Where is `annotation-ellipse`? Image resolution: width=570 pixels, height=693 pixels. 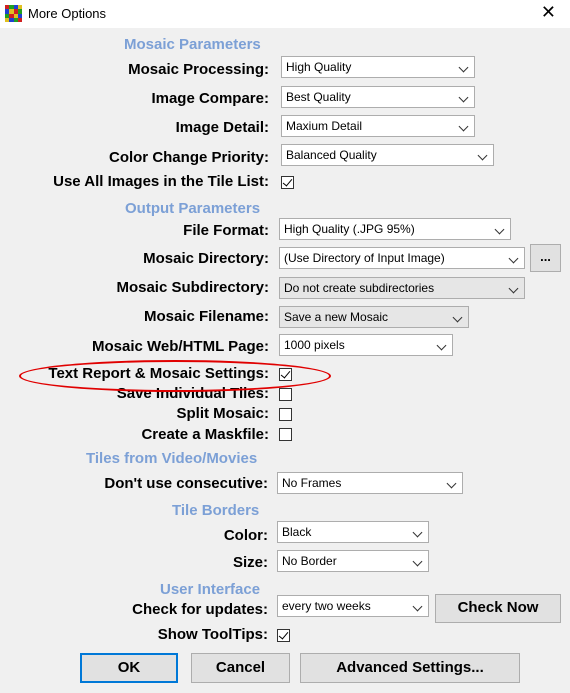
annotation-ellipse is located at coordinates (175, 376).